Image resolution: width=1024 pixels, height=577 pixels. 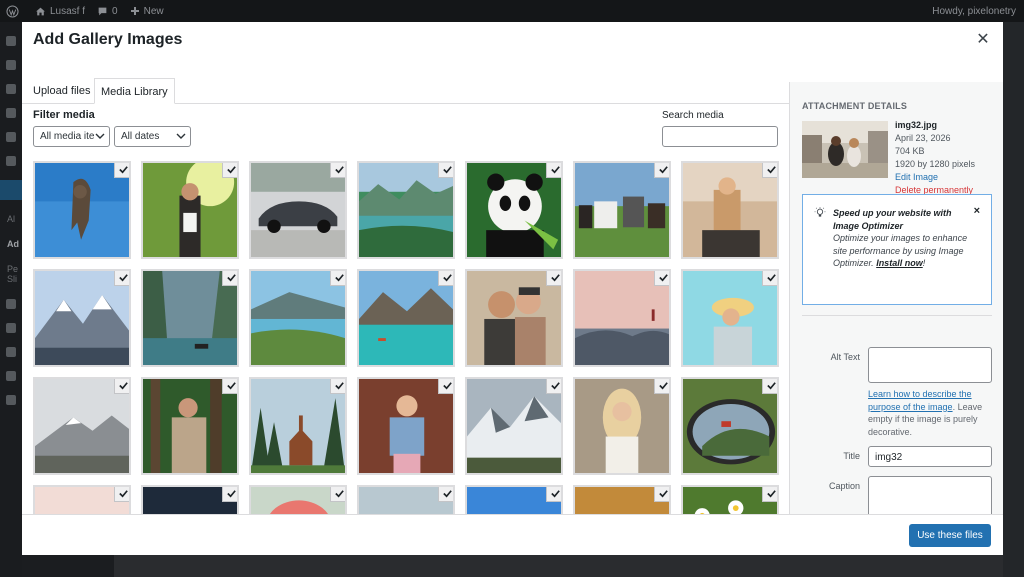 I want to click on attachment-thumbnail-misty-mountain, so click(x=82, y=426).